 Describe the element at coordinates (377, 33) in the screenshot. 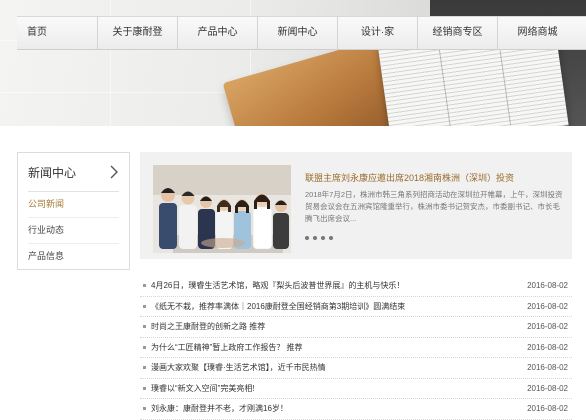

I see `nav-item-4: 设计·家` at that location.